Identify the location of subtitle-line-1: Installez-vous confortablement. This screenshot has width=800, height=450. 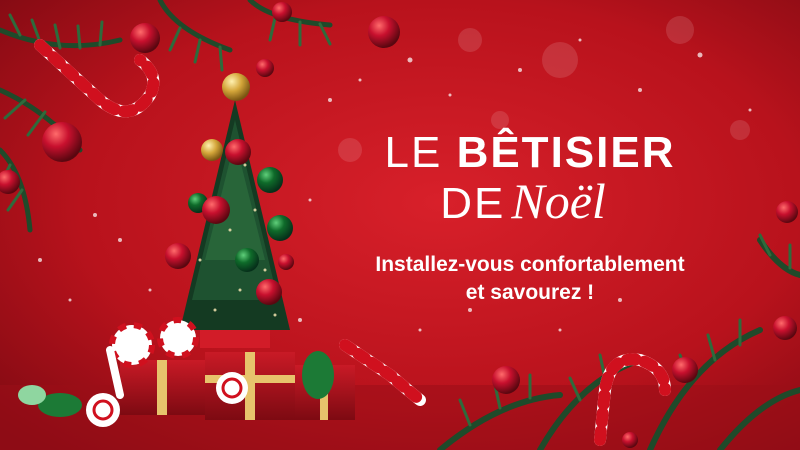
(530, 264).